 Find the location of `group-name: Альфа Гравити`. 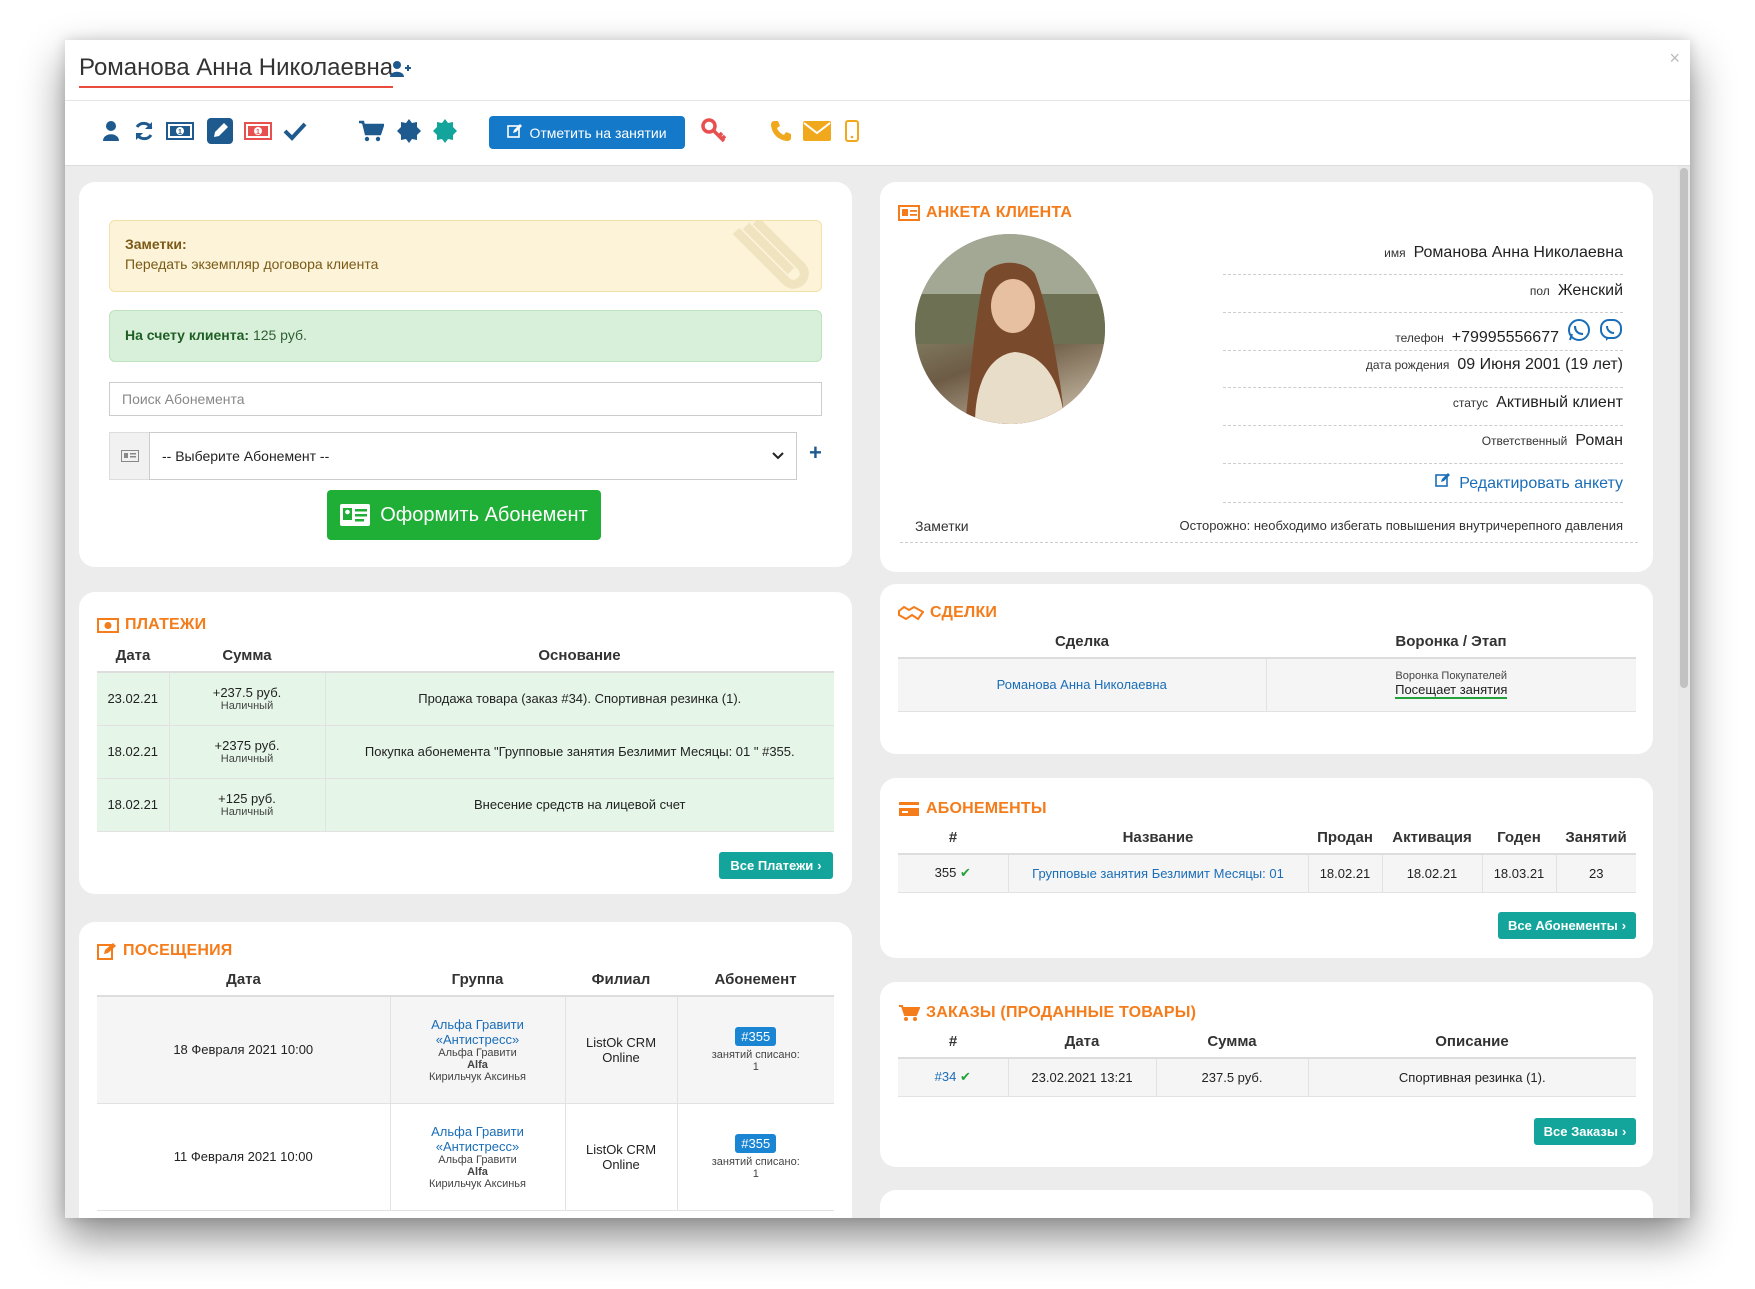

group-name: Альфа Гравити is located at coordinates (477, 1052).